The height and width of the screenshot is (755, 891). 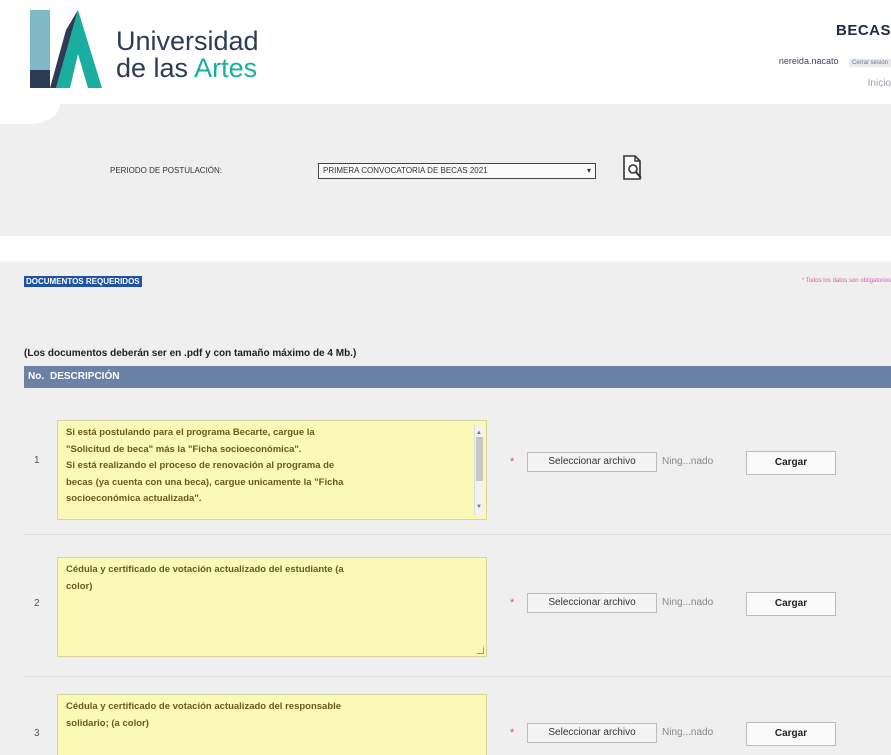 What do you see at coordinates (79, 586) in the screenshot?
I see `description-line: color)` at bounding box center [79, 586].